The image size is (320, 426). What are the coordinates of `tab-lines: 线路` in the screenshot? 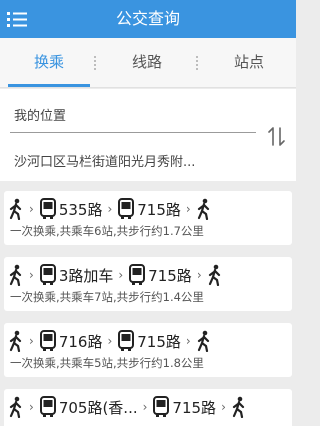 It's located at (147, 63).